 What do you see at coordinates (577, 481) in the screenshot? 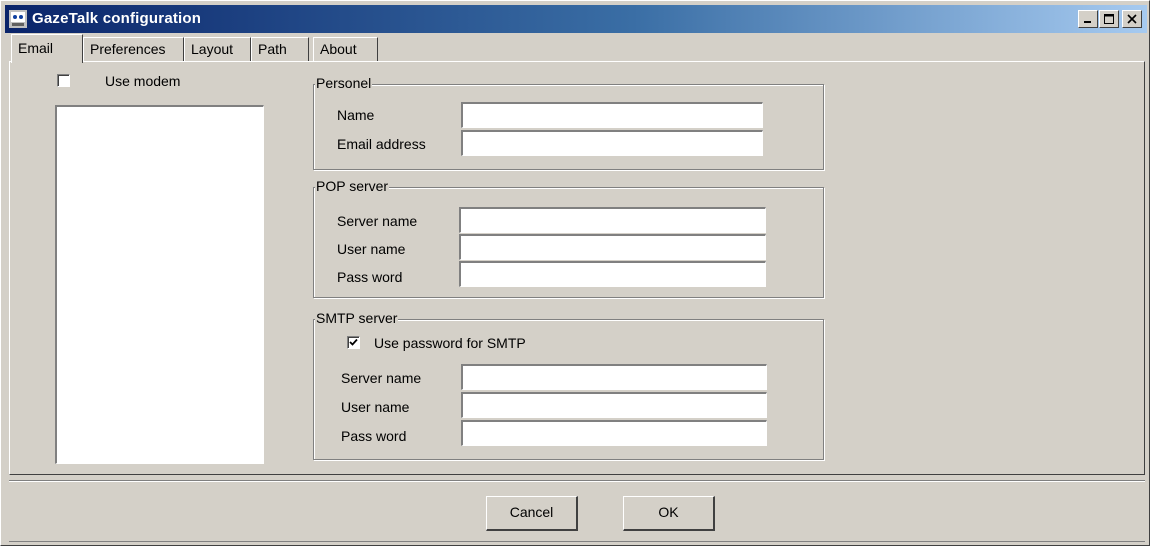
I see `footer-separator` at bounding box center [577, 481].